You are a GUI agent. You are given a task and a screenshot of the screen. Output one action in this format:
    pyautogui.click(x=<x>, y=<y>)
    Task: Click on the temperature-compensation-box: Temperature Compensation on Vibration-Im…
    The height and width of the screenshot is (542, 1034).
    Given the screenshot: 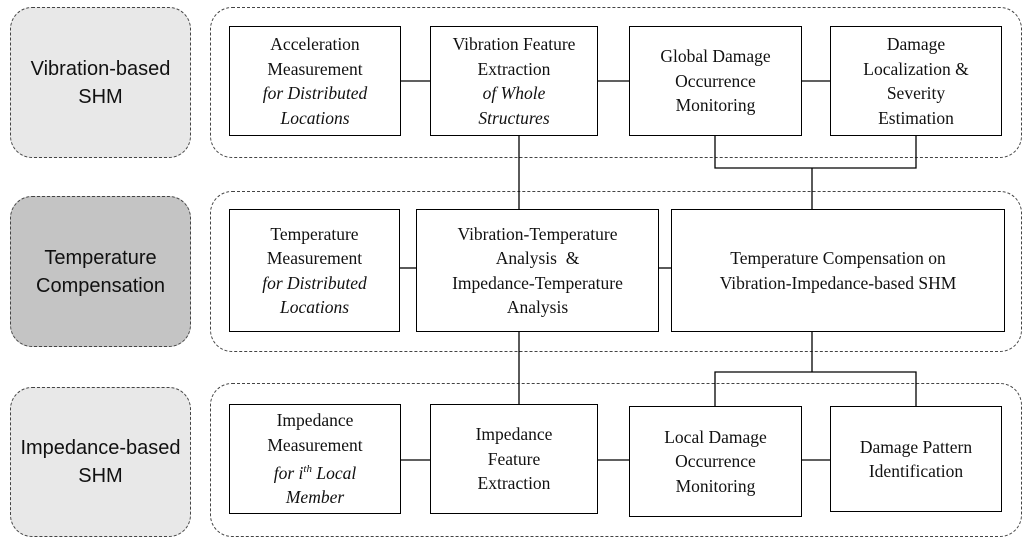 What is the action you would take?
    pyautogui.click(x=838, y=270)
    